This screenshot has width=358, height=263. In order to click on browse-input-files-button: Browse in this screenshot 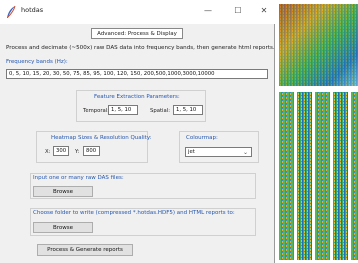, I will do `click(63, 191)`.